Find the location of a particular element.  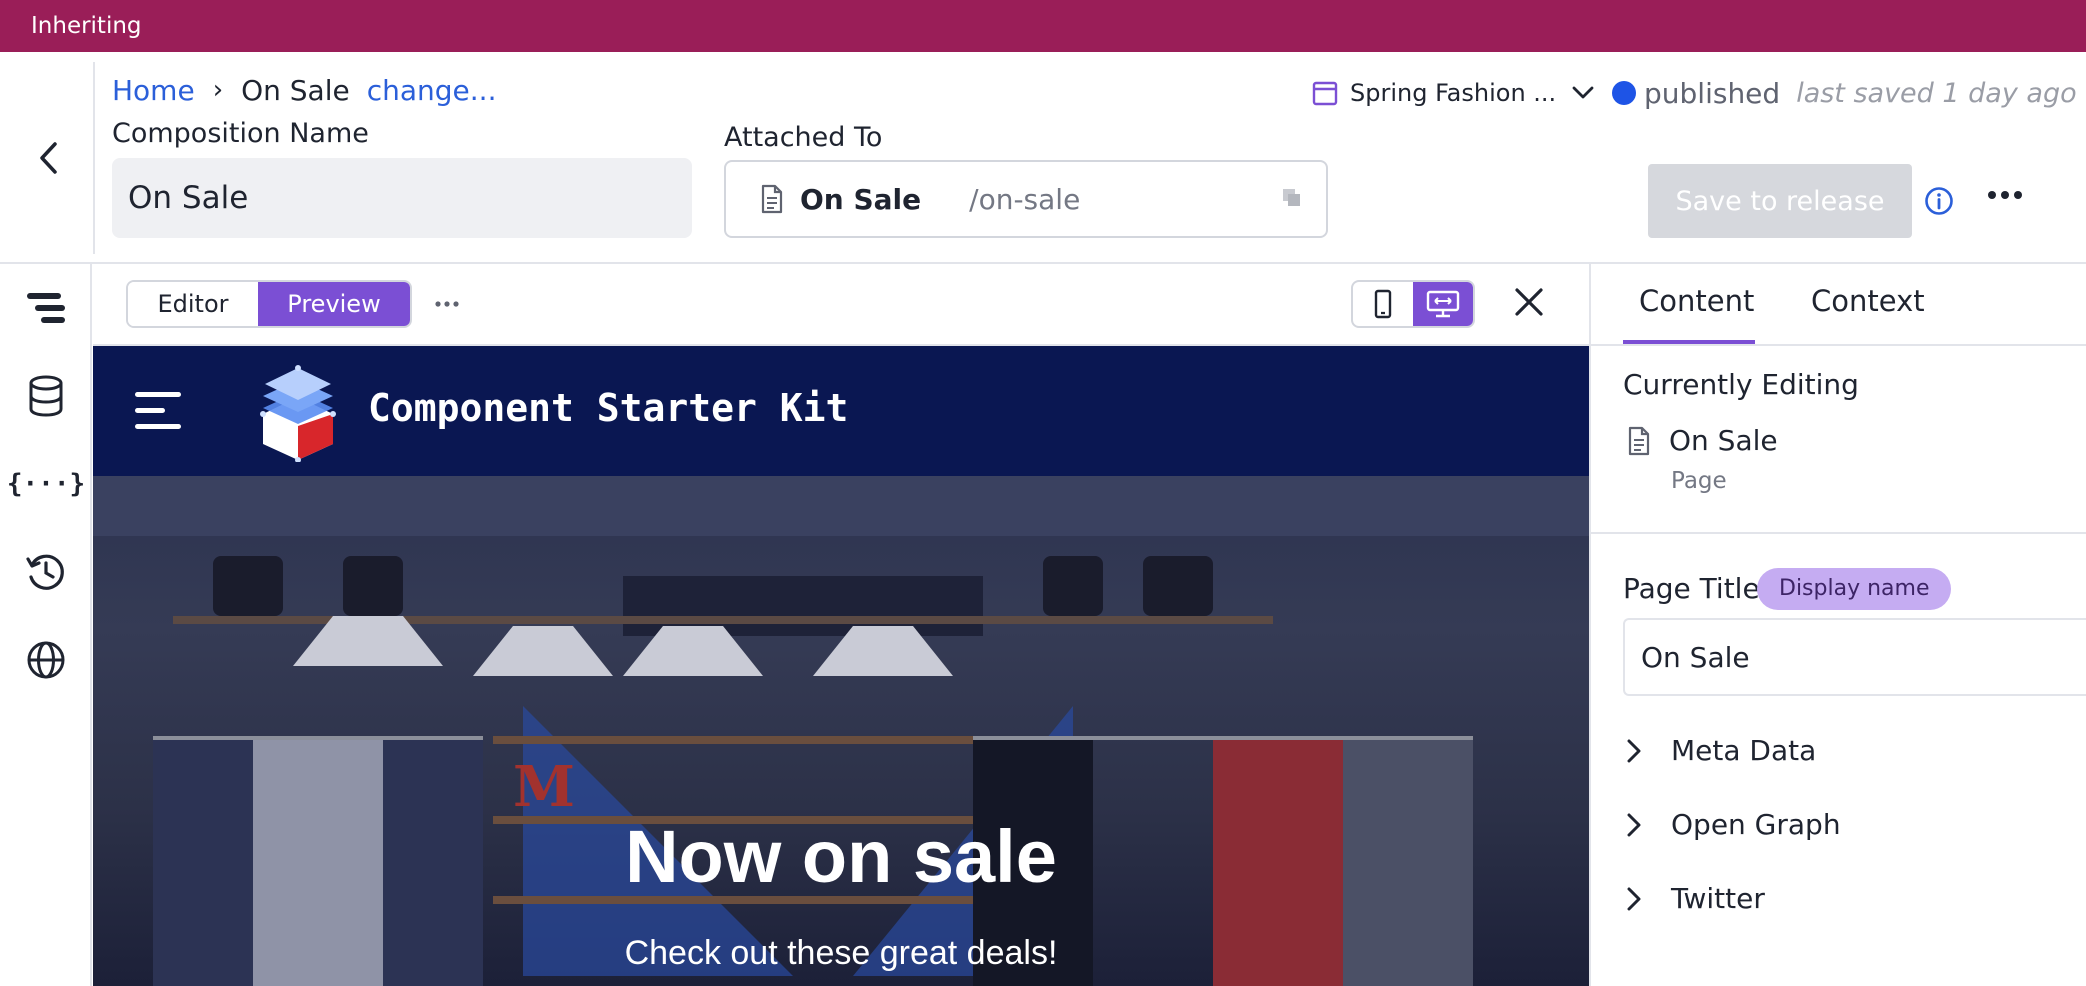

site-logo-icon is located at coordinates (298, 413).